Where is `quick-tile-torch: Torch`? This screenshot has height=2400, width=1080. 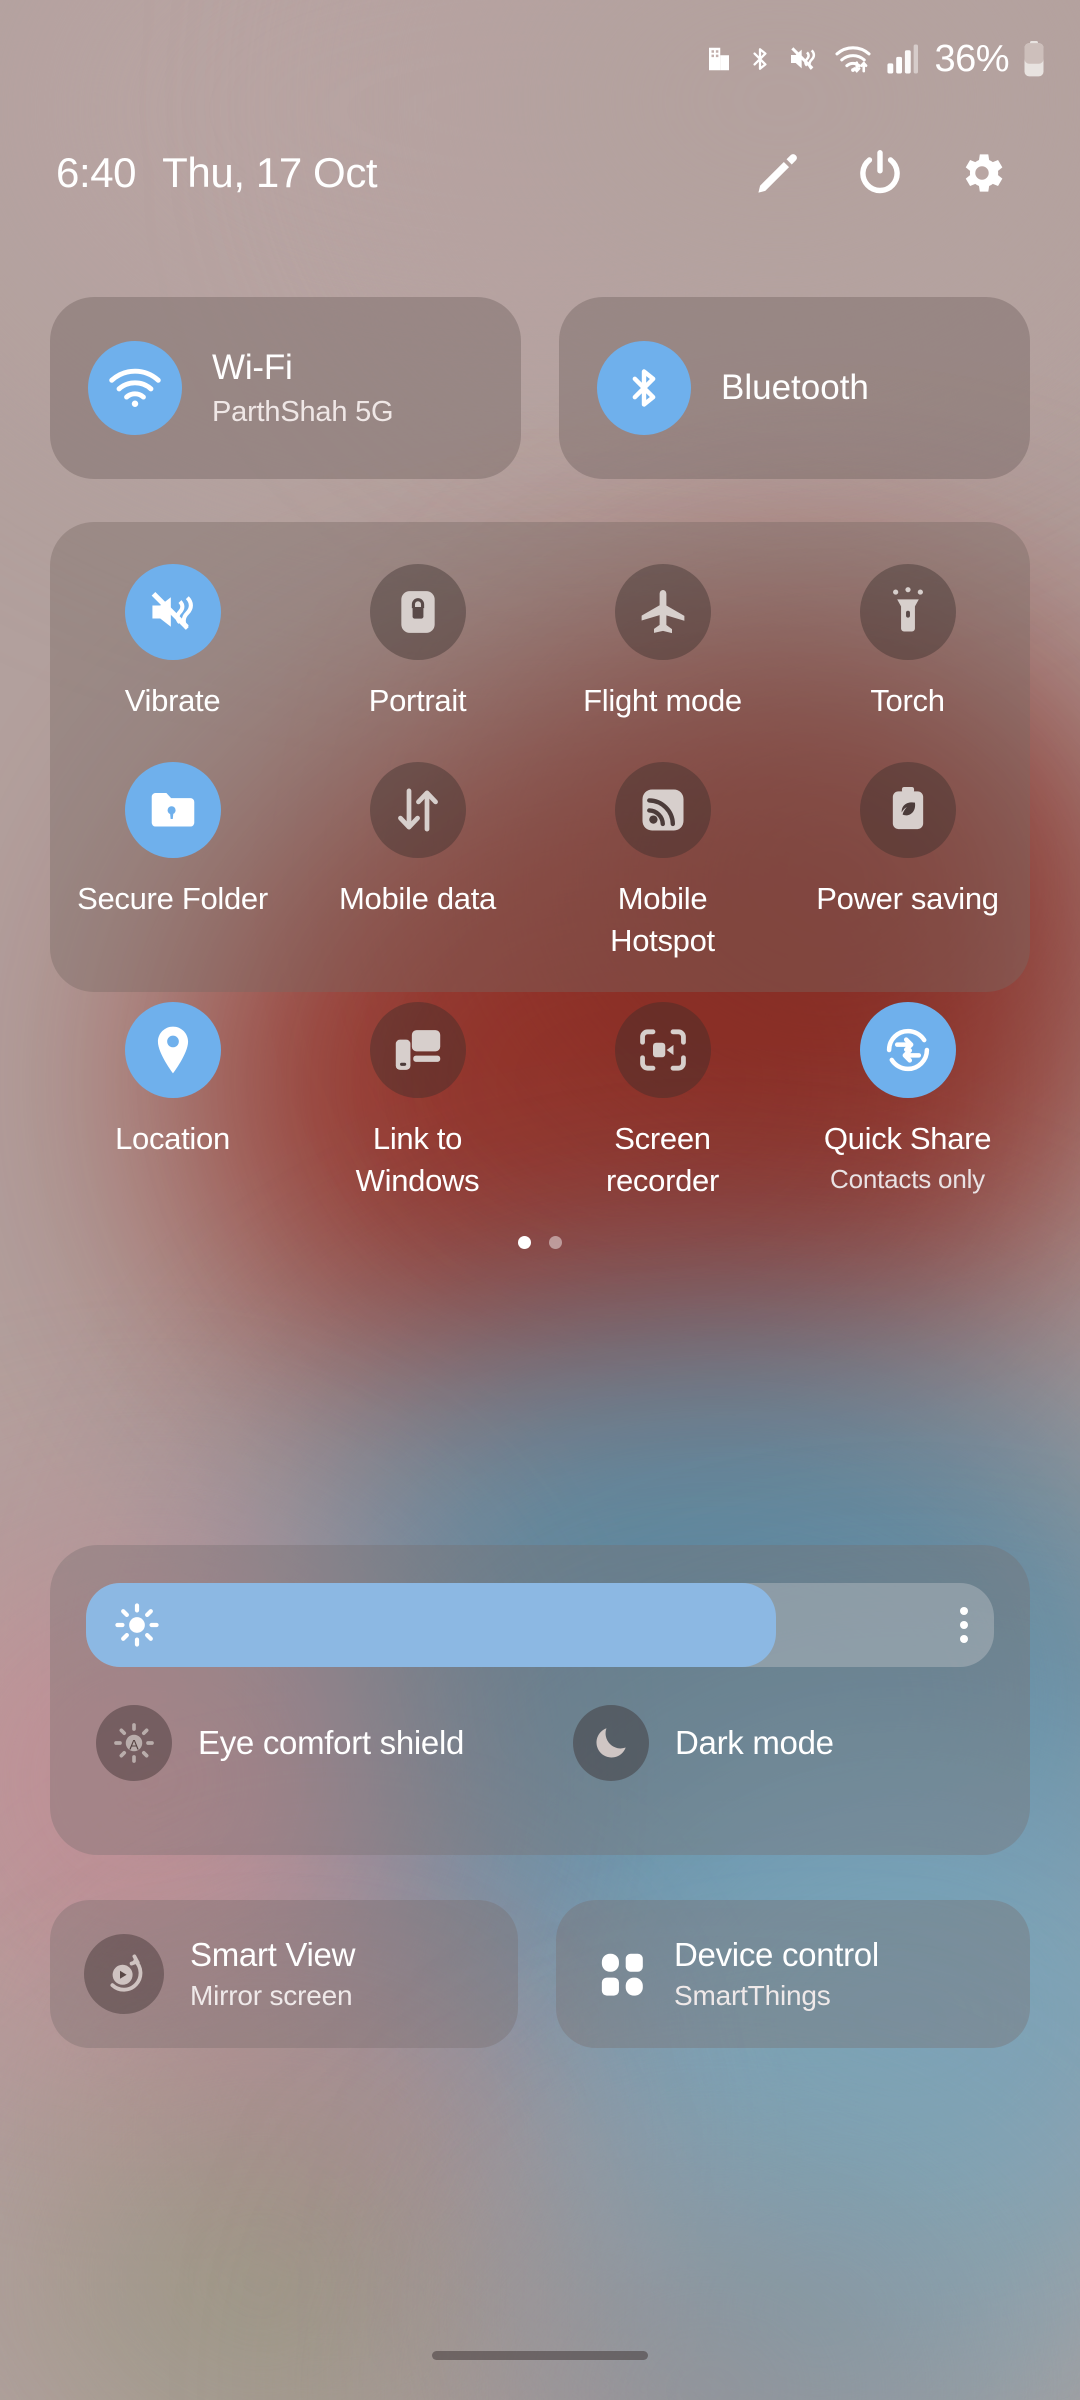 quick-tile-torch: Torch is located at coordinates (907, 643).